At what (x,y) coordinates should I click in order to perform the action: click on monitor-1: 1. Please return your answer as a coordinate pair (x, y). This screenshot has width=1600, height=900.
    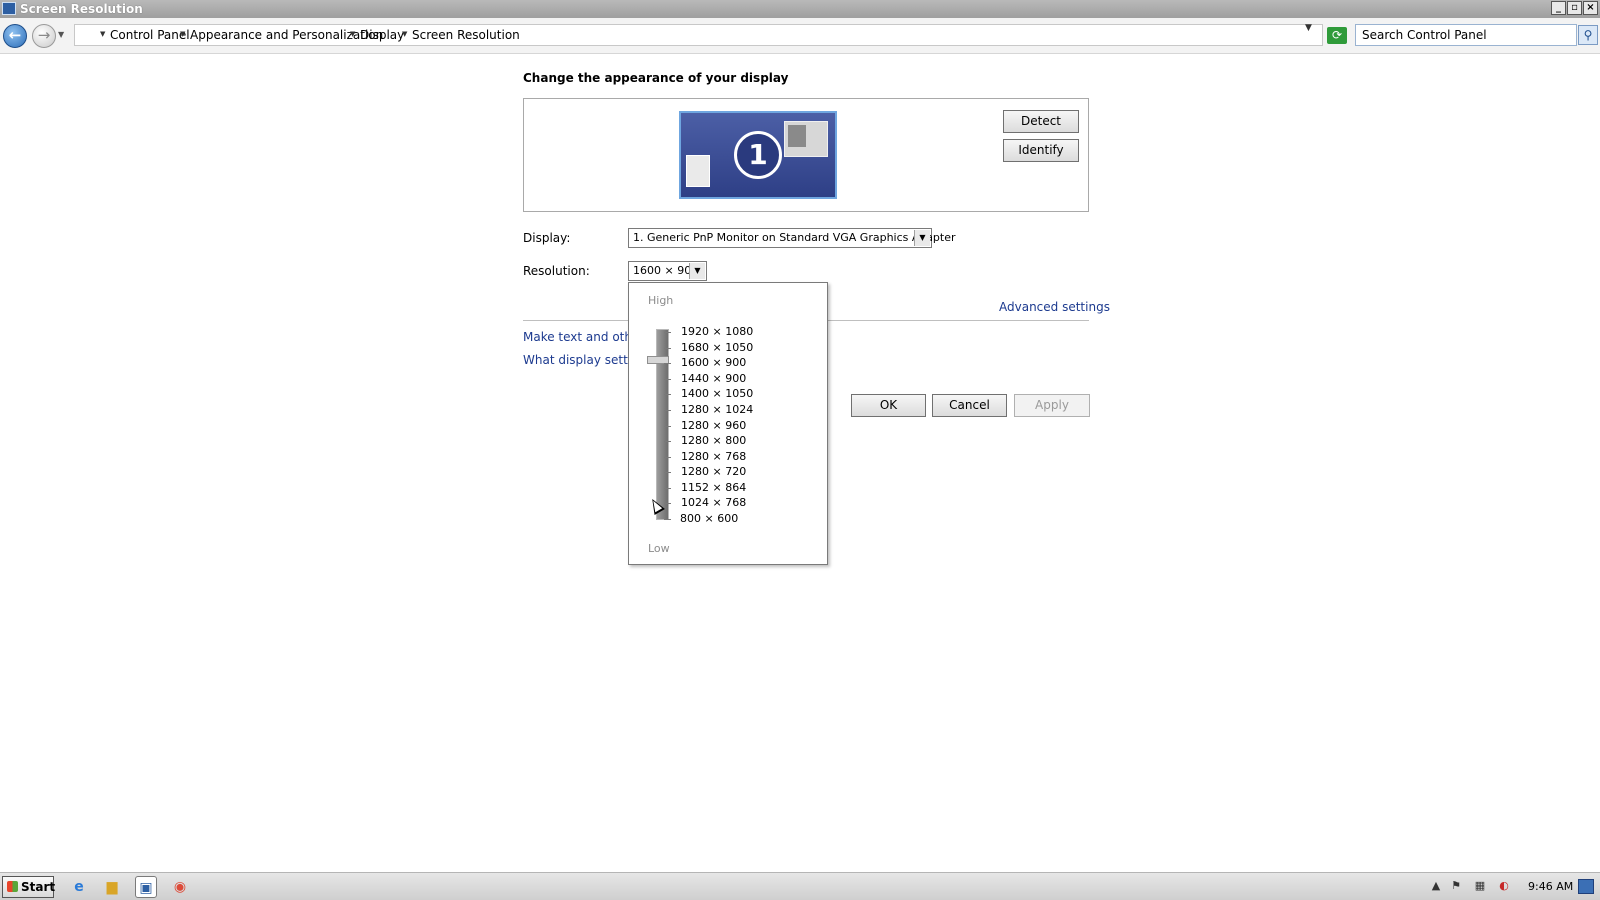
    Looking at the image, I should click on (758, 155).